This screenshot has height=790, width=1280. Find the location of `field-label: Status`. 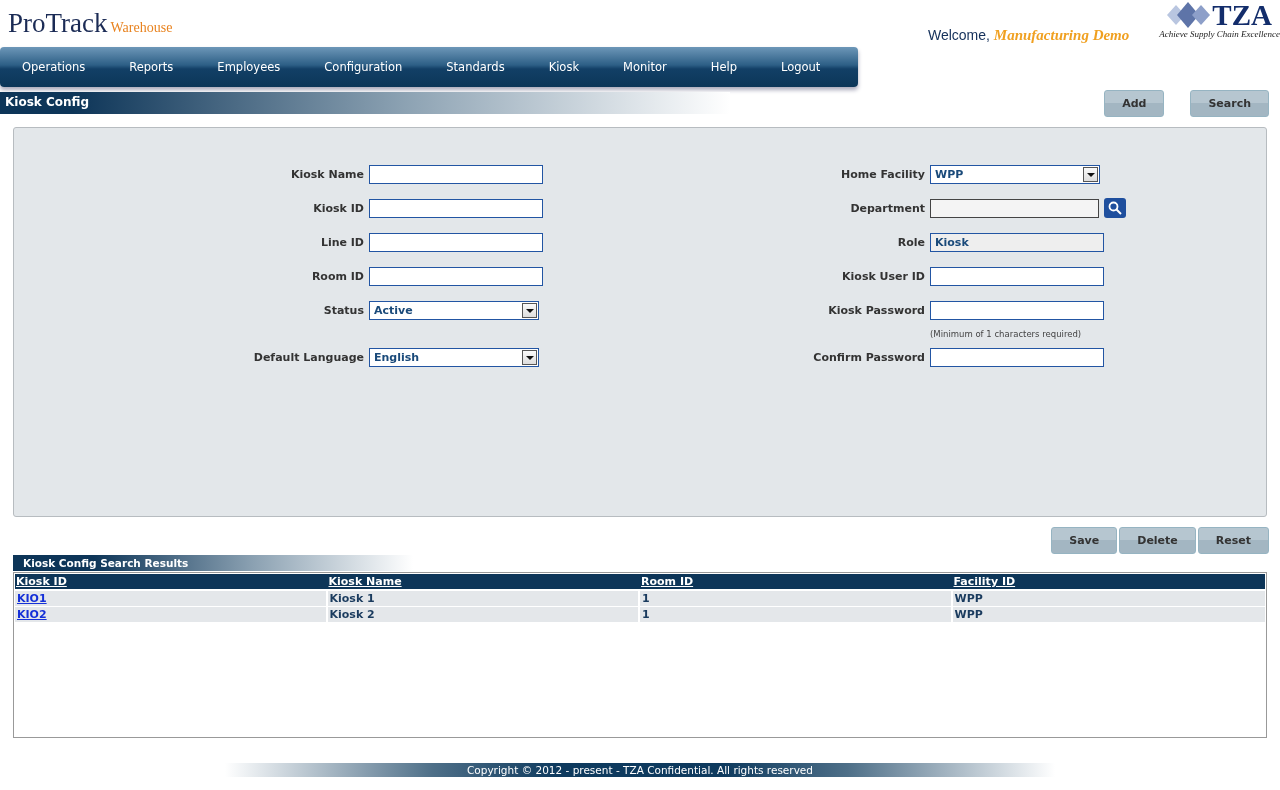

field-label: Status is located at coordinates (343, 310).